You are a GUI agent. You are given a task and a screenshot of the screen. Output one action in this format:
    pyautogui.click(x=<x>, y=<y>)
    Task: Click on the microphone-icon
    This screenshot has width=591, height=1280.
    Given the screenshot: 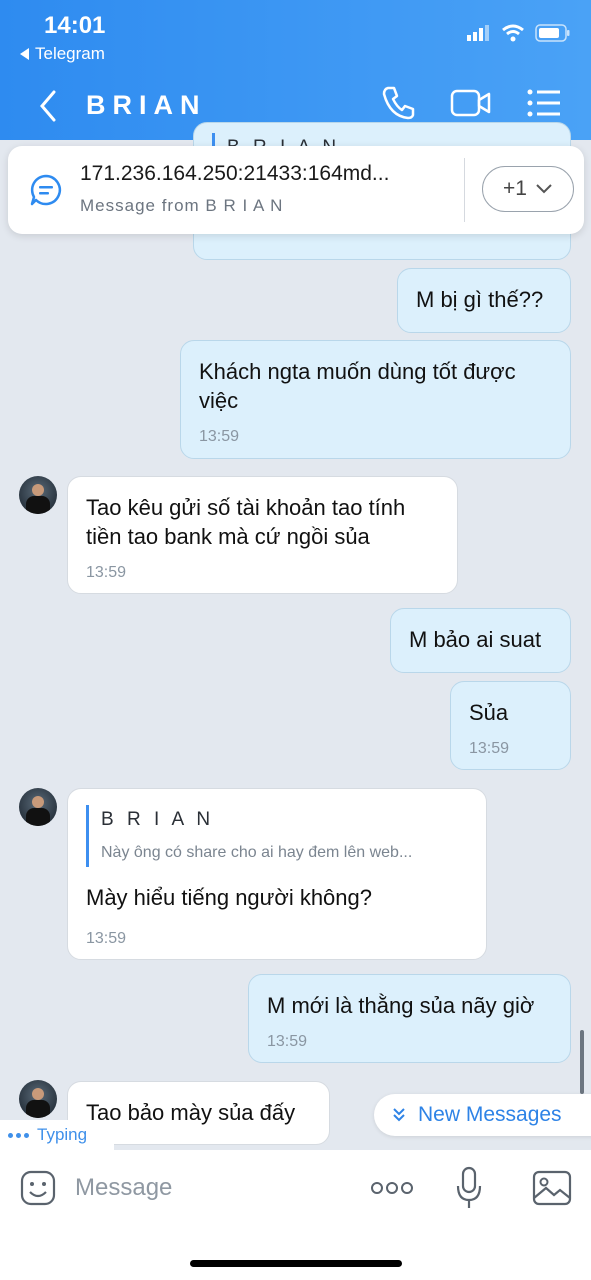 What is the action you would take?
    pyautogui.click(x=469, y=1188)
    